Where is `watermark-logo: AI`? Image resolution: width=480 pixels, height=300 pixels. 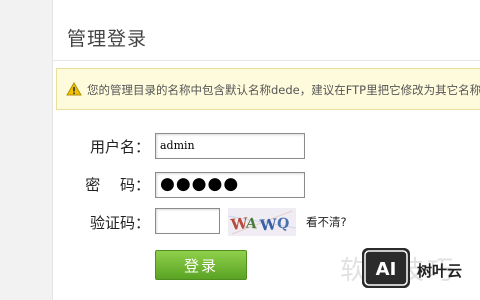
watermark-logo: AI is located at coordinates (386, 268).